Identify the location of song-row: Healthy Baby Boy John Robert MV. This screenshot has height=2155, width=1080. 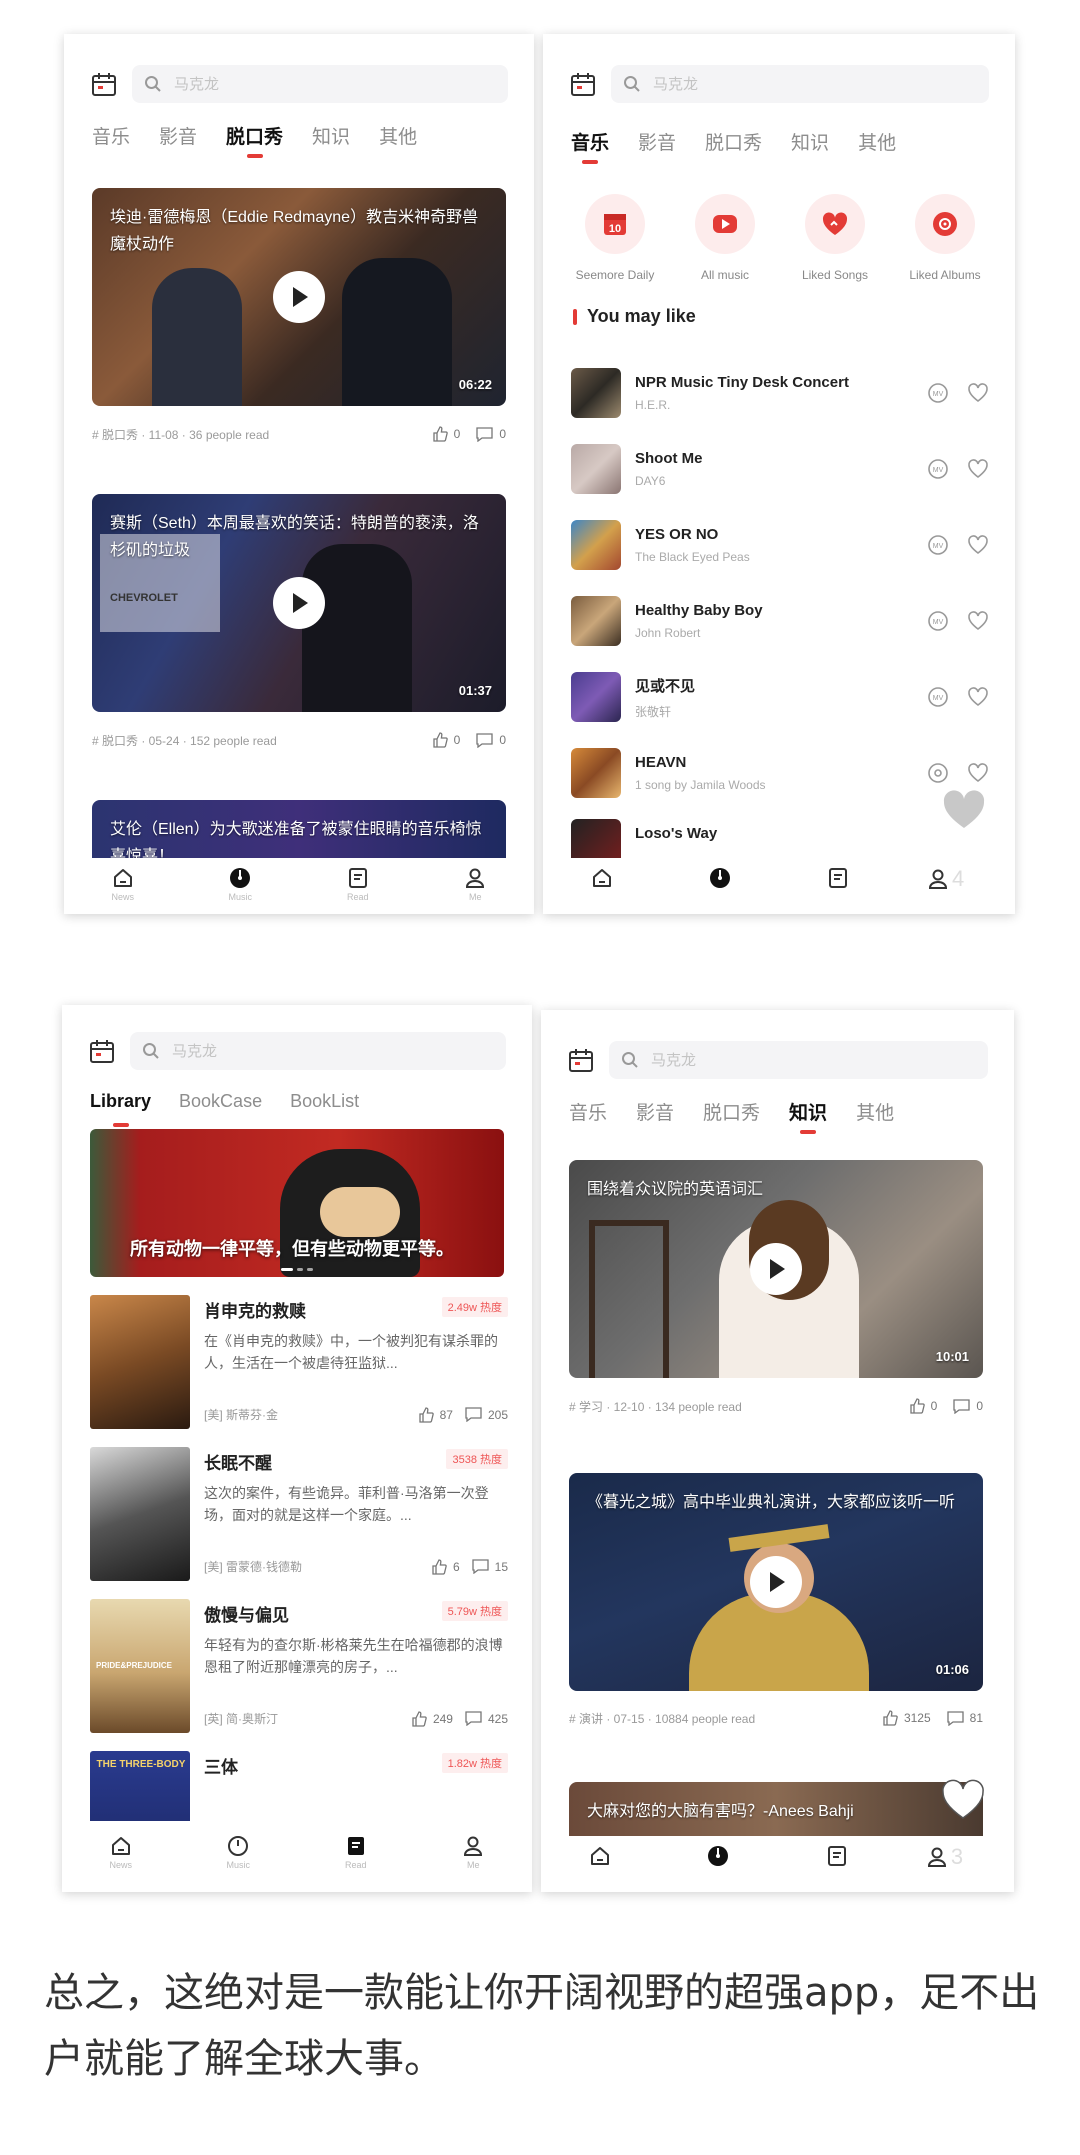
(780, 621).